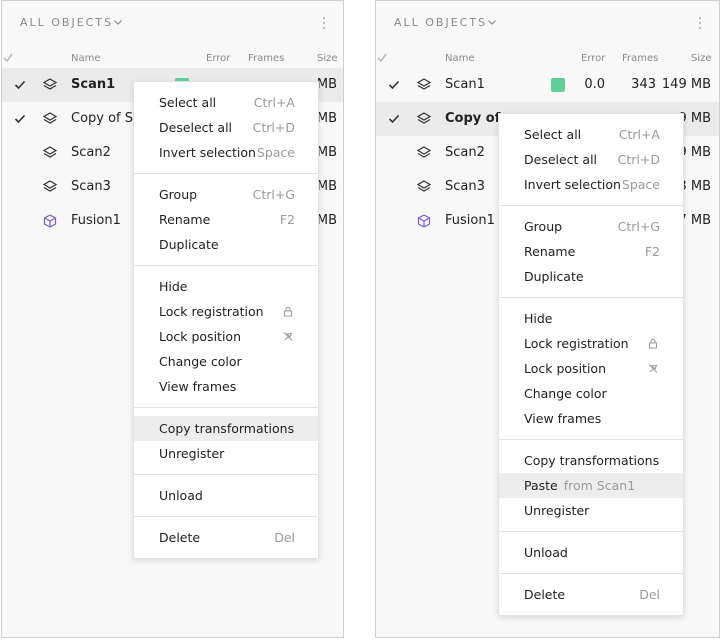 This screenshot has height=640, width=722. I want to click on menu-label: Deselect all, so click(196, 127).